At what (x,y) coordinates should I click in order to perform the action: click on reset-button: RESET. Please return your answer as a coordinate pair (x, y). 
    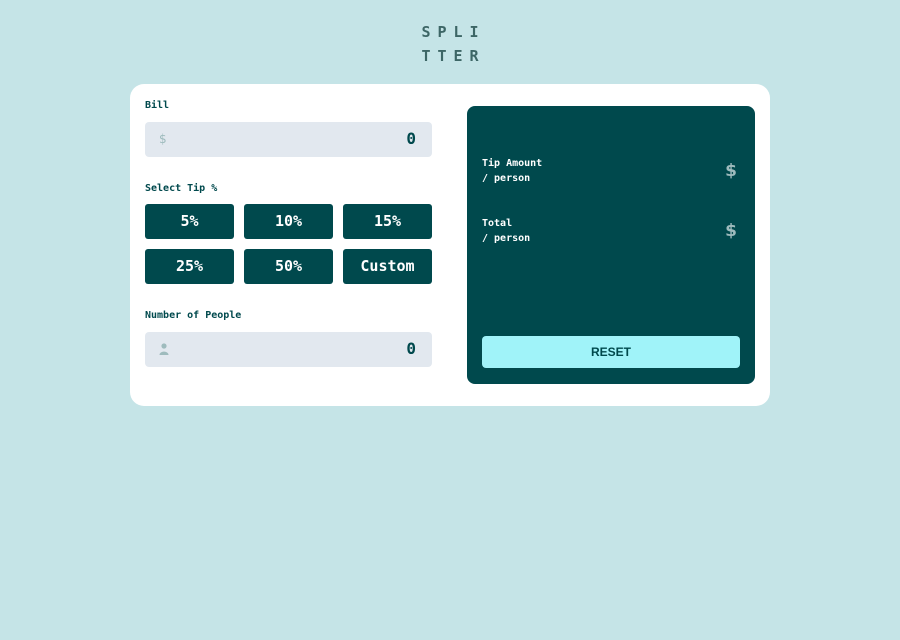
    Looking at the image, I should click on (611, 352).